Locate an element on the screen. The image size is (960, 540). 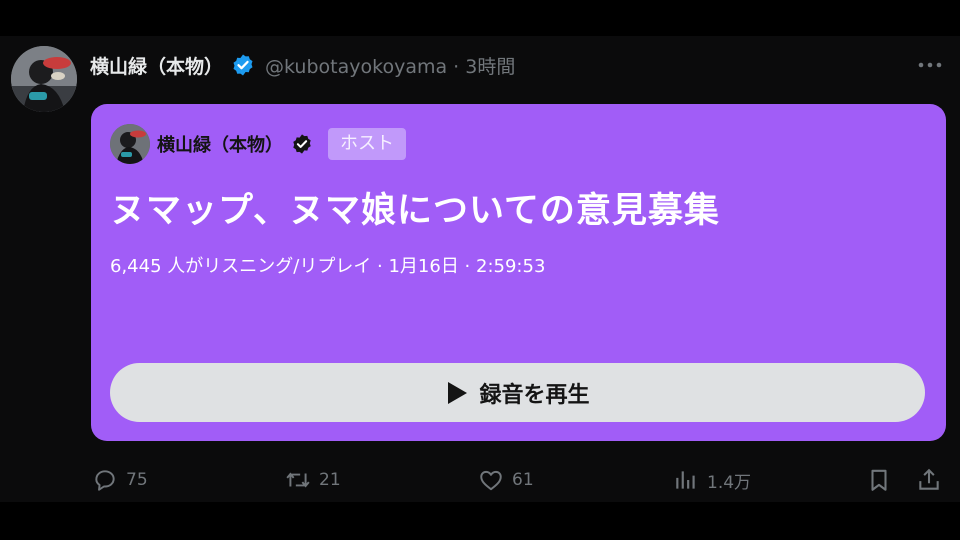
host-name: 横山緑（本物） is located at coordinates (220, 145).